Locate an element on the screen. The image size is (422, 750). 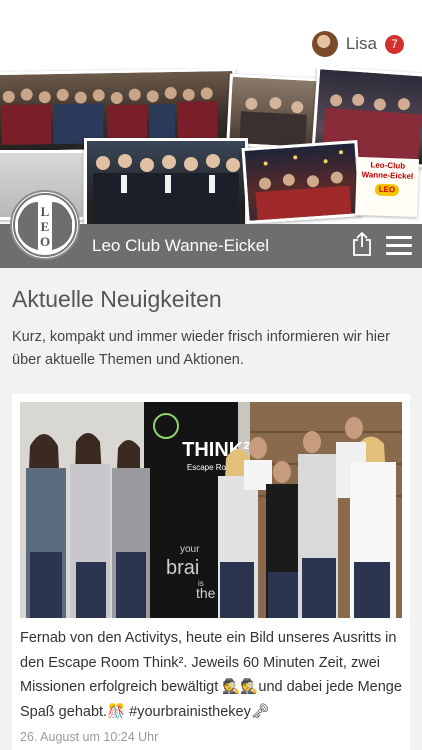
section-title: Aktuelle Neuigkeiten is located at coordinates (117, 299).